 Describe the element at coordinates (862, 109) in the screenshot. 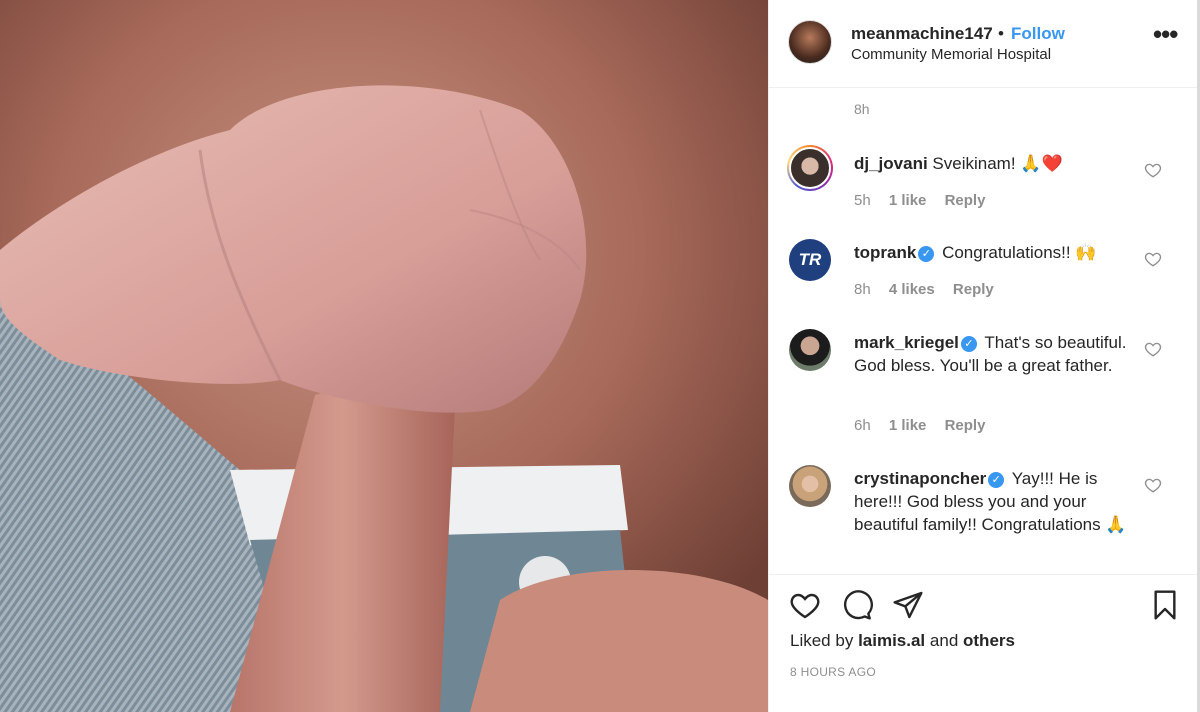

I see `caption-time: 8h` at that location.